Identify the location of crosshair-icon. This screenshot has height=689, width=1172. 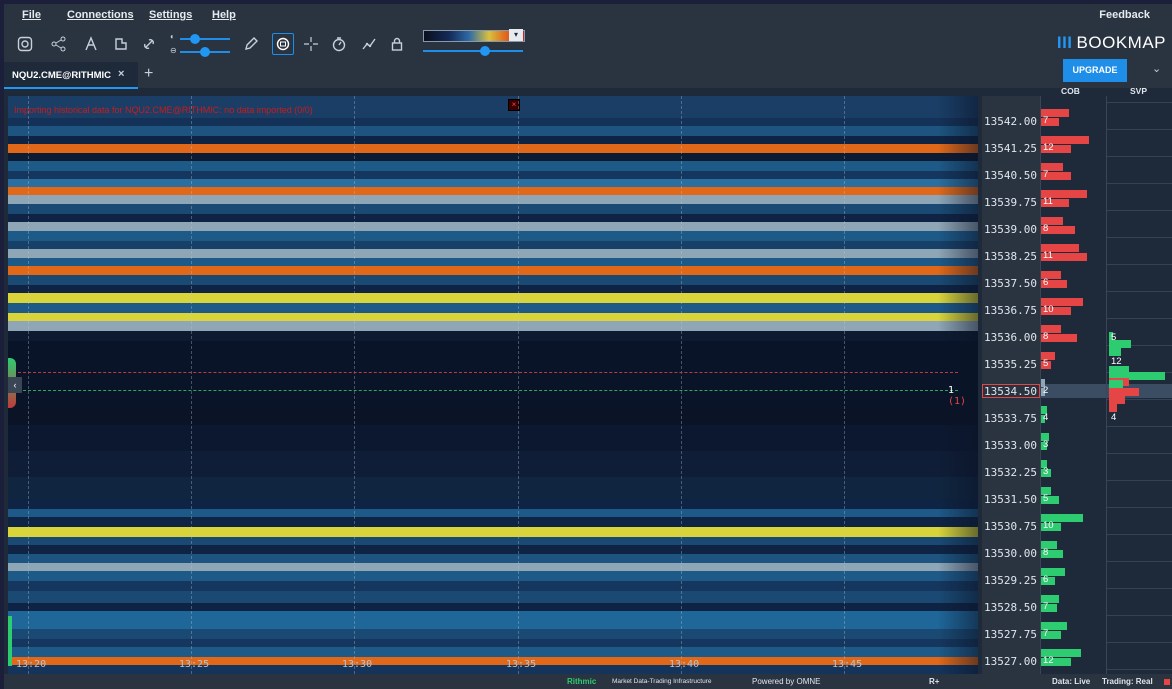
(311, 44).